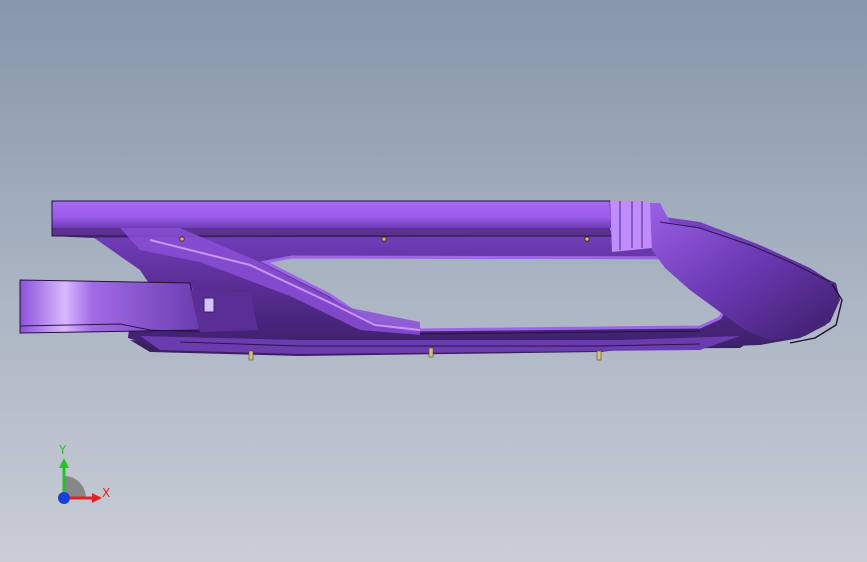 The width and height of the screenshot is (867, 562). Describe the element at coordinates (224, 311) in the screenshot. I see `mount-pocket` at that location.